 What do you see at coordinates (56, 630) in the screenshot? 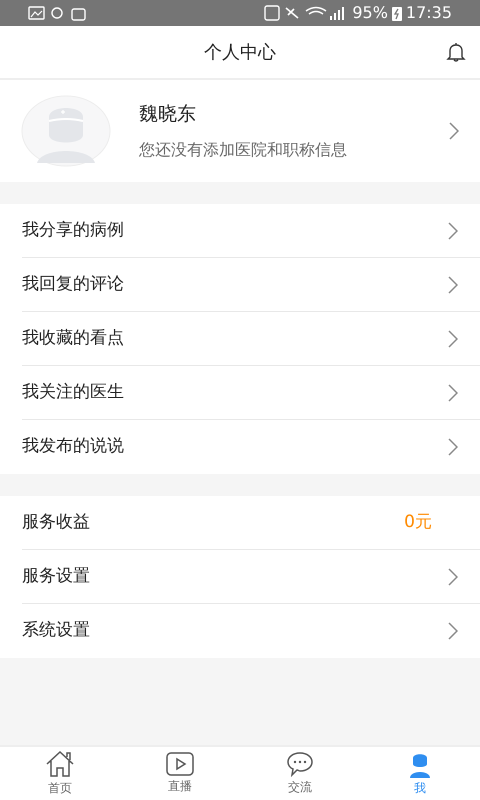
I see `menu-label: 系统设置` at bounding box center [56, 630].